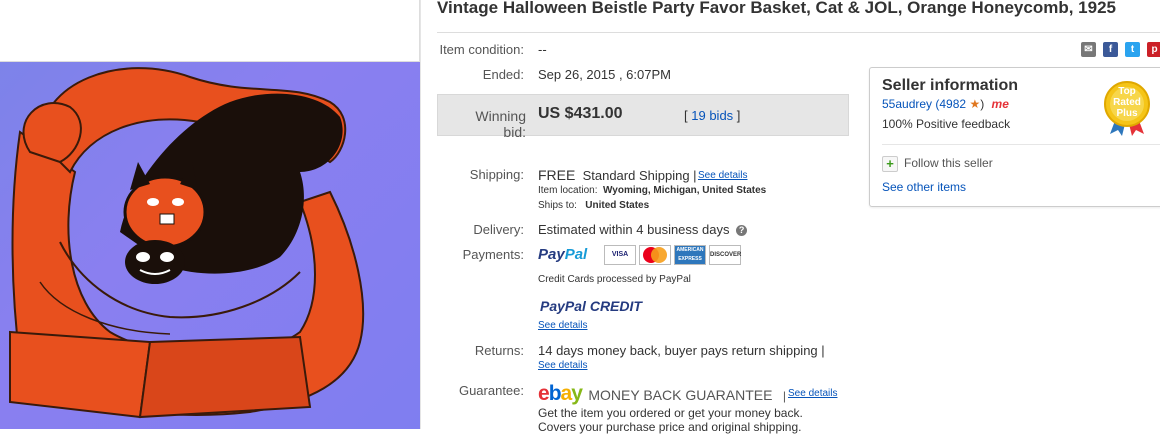 The image size is (1160, 434). What do you see at coordinates (1021, 144) in the screenshot?
I see `seller-divider` at bounding box center [1021, 144].